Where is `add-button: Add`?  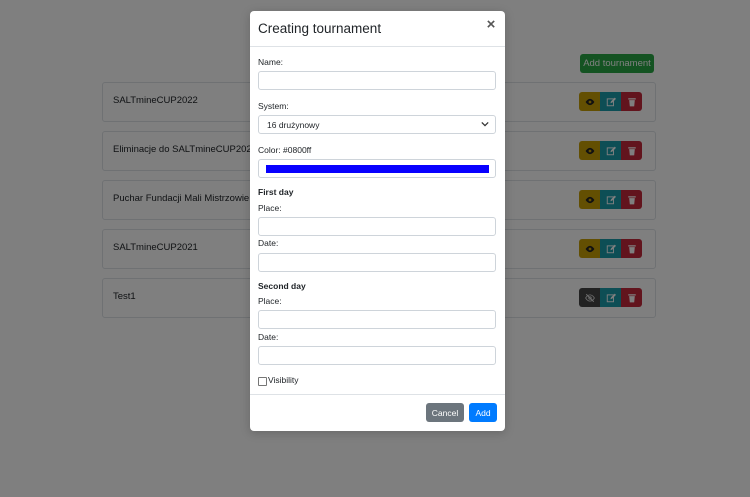
add-button: Add is located at coordinates (483, 412).